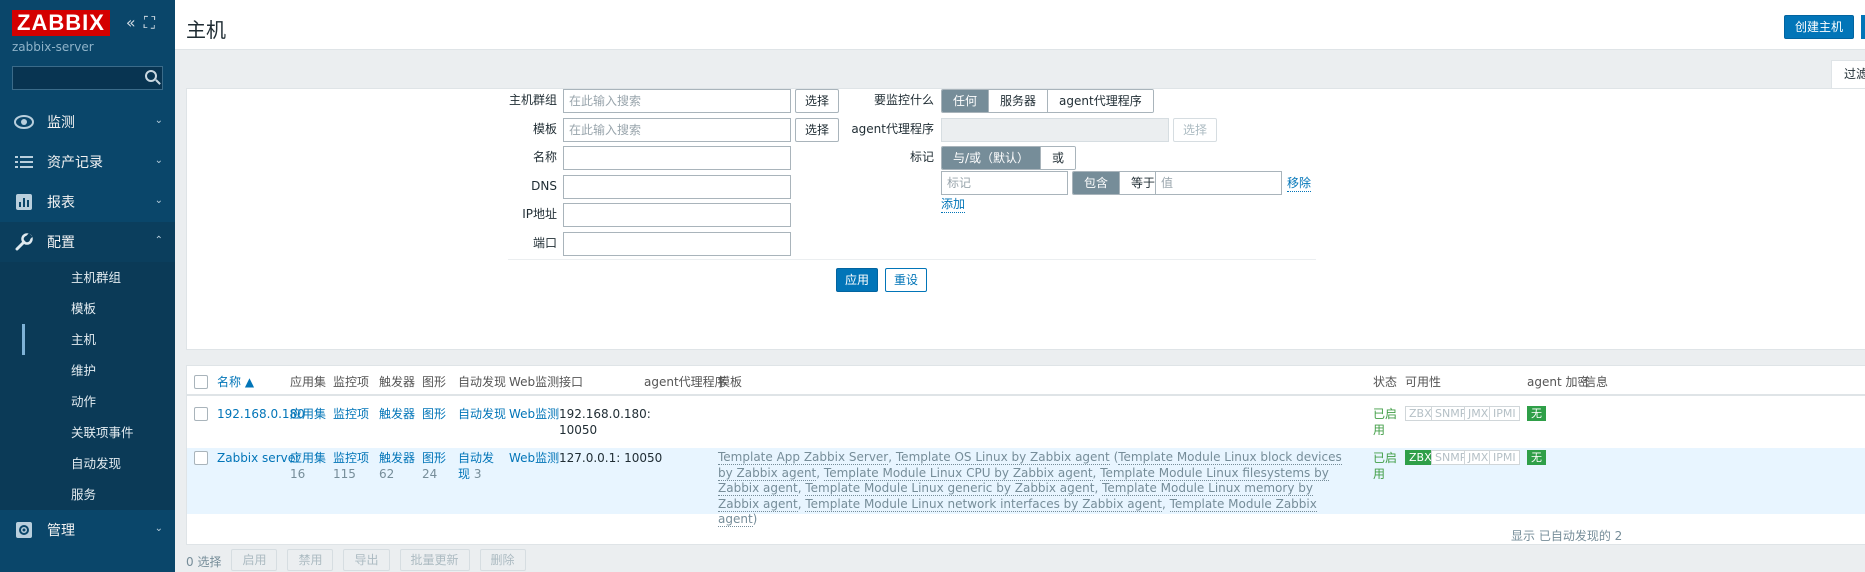  What do you see at coordinates (677, 158) in the screenshot?
I see `name-input` at bounding box center [677, 158].